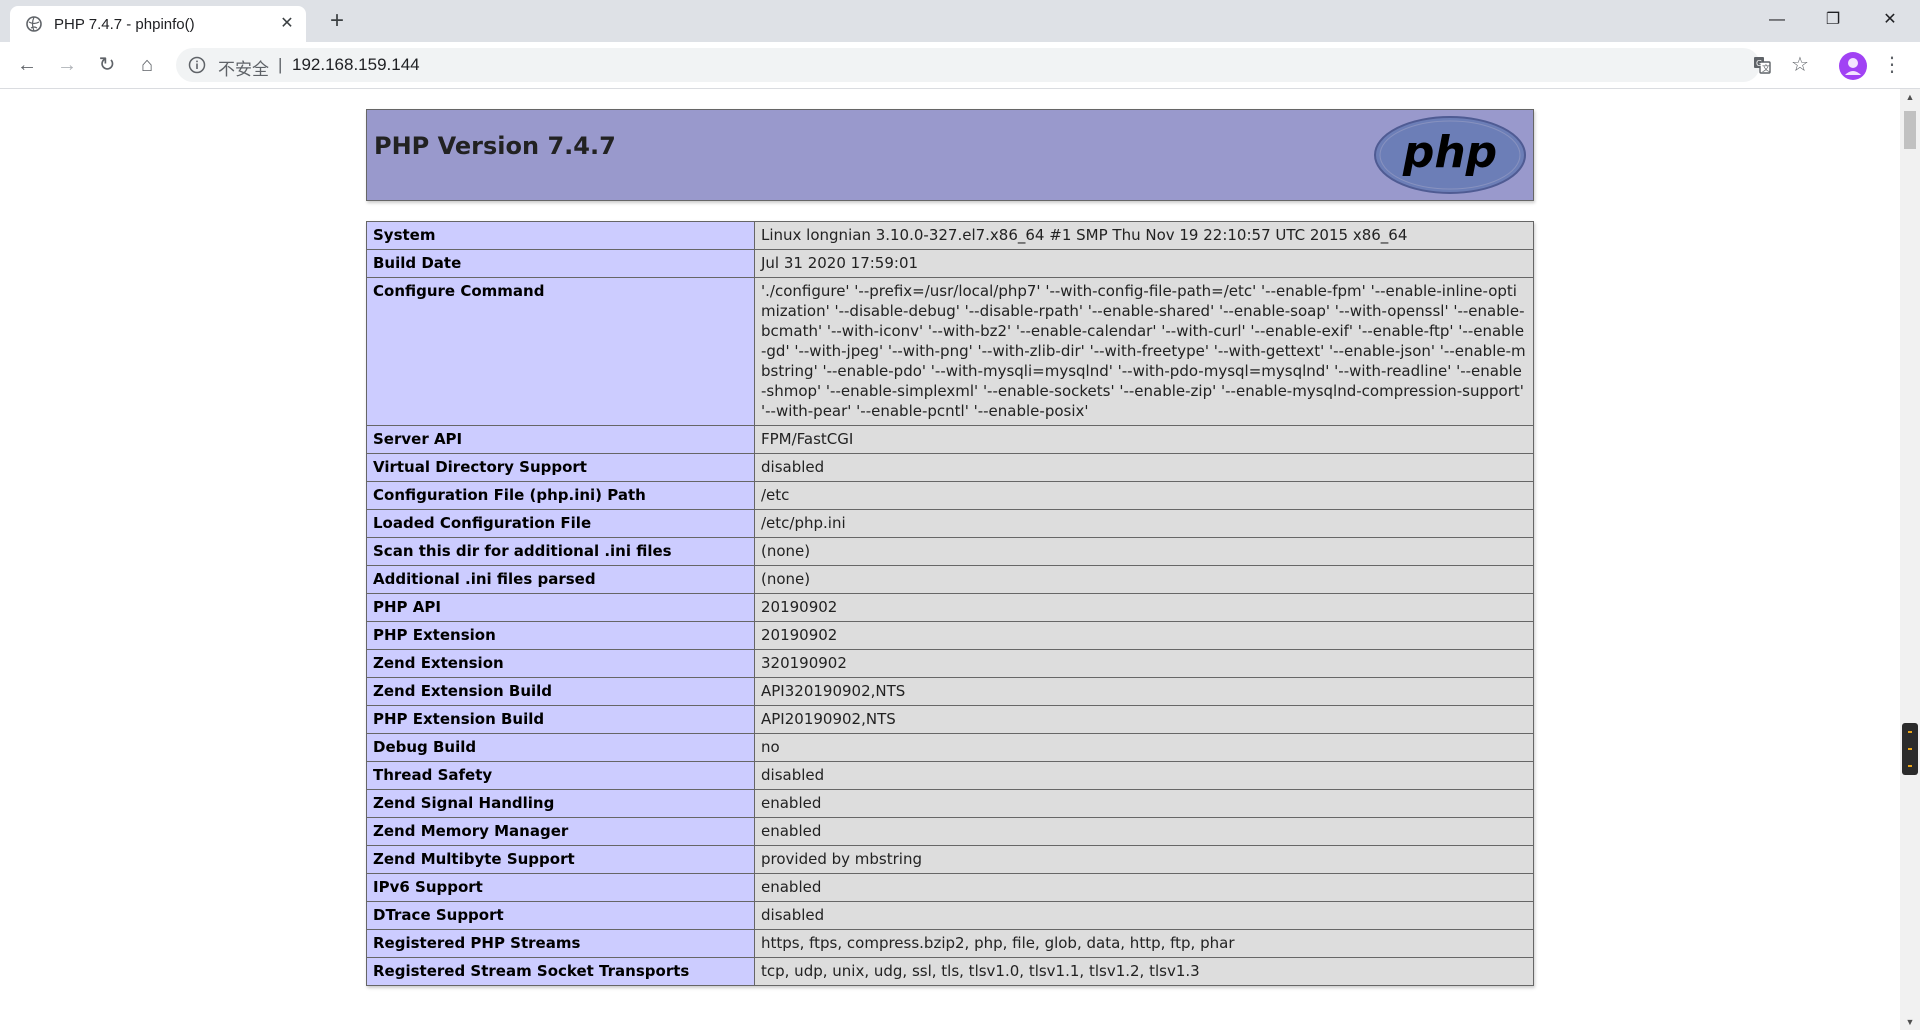 The image size is (1920, 1030). What do you see at coordinates (1144, 263) in the screenshot?
I see `info-value: Jul 31 2020 17:59:01` at bounding box center [1144, 263].